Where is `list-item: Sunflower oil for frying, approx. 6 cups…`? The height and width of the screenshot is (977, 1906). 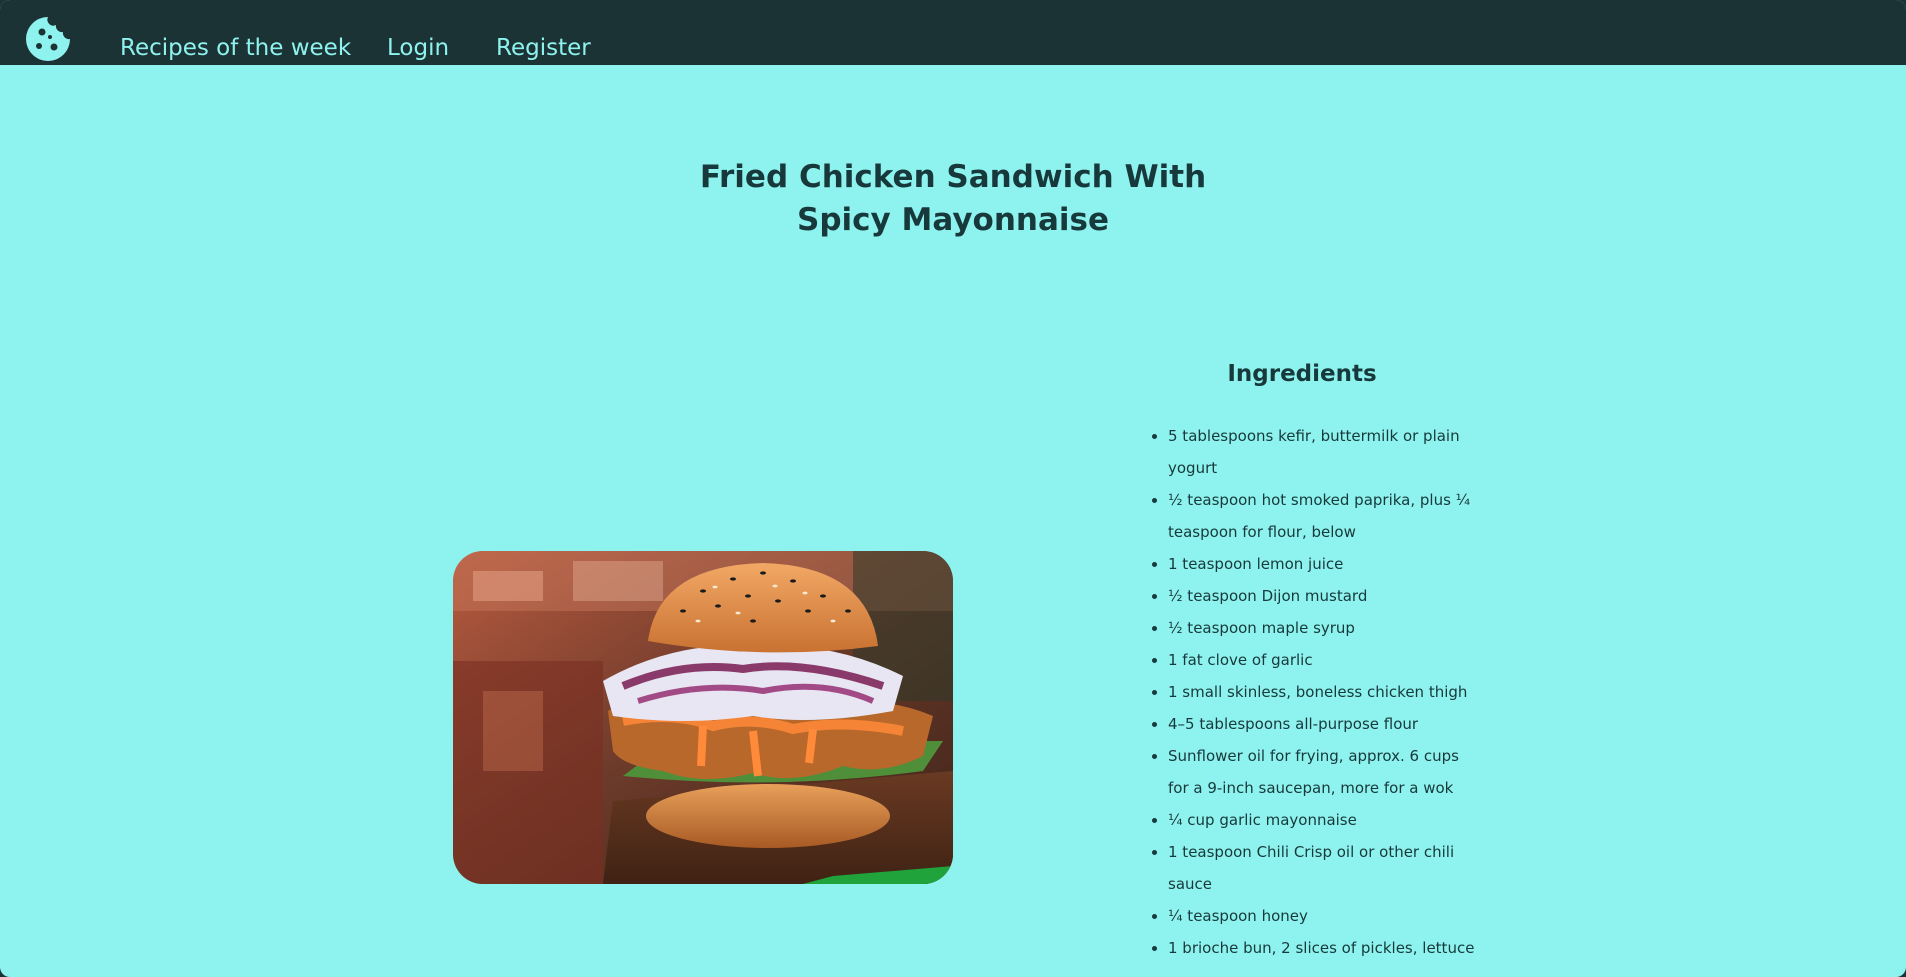 list-item: Sunflower oil for frying, approx. 6 cups… is located at coordinates (1325, 772).